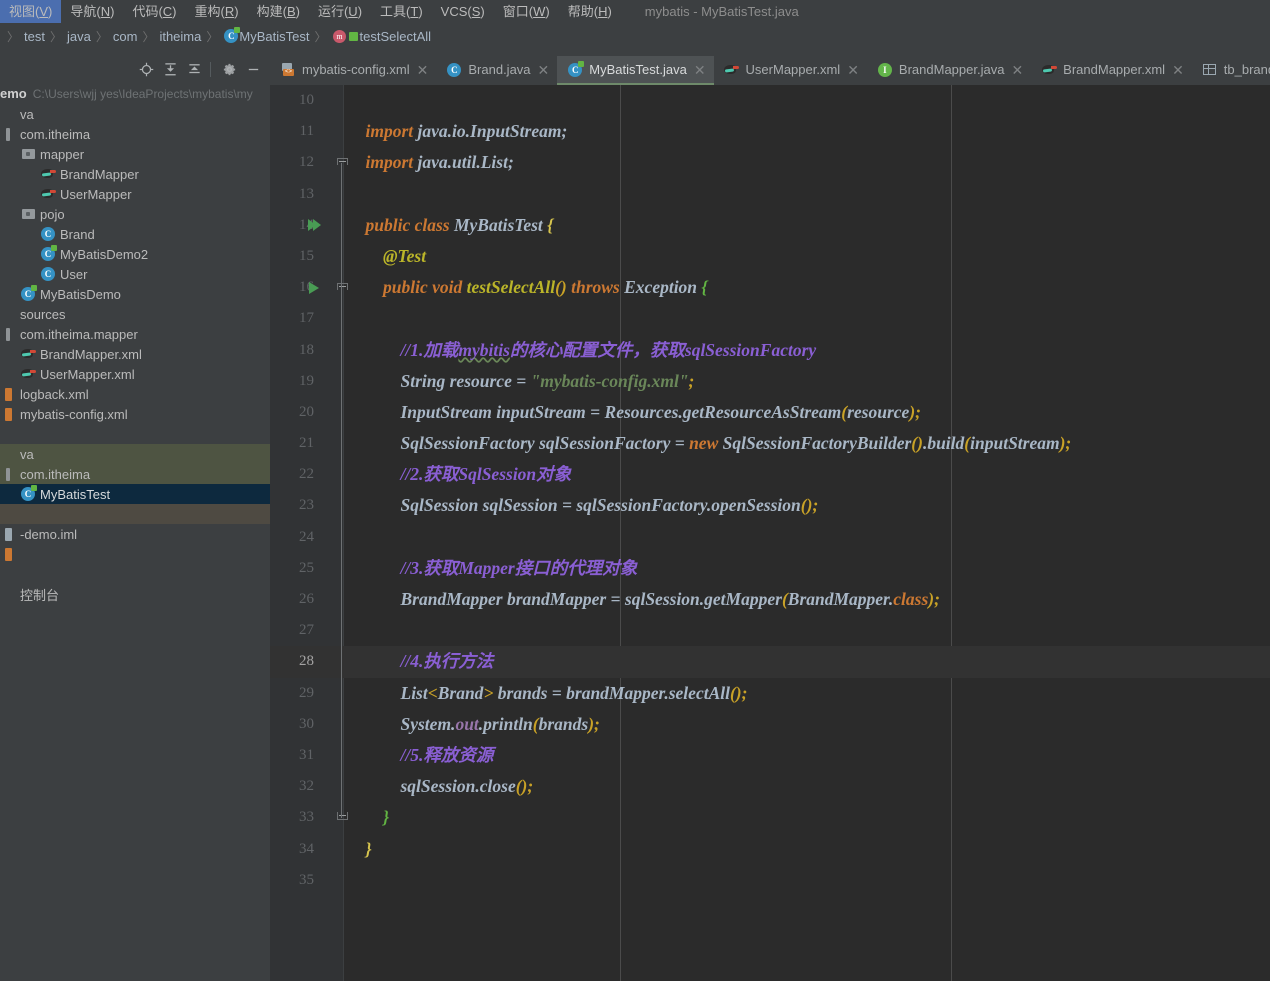 This screenshot has width=1270, height=981. What do you see at coordinates (135, 534) in the screenshot?
I see `tree-item-demo-iml: -demo.iml` at bounding box center [135, 534].